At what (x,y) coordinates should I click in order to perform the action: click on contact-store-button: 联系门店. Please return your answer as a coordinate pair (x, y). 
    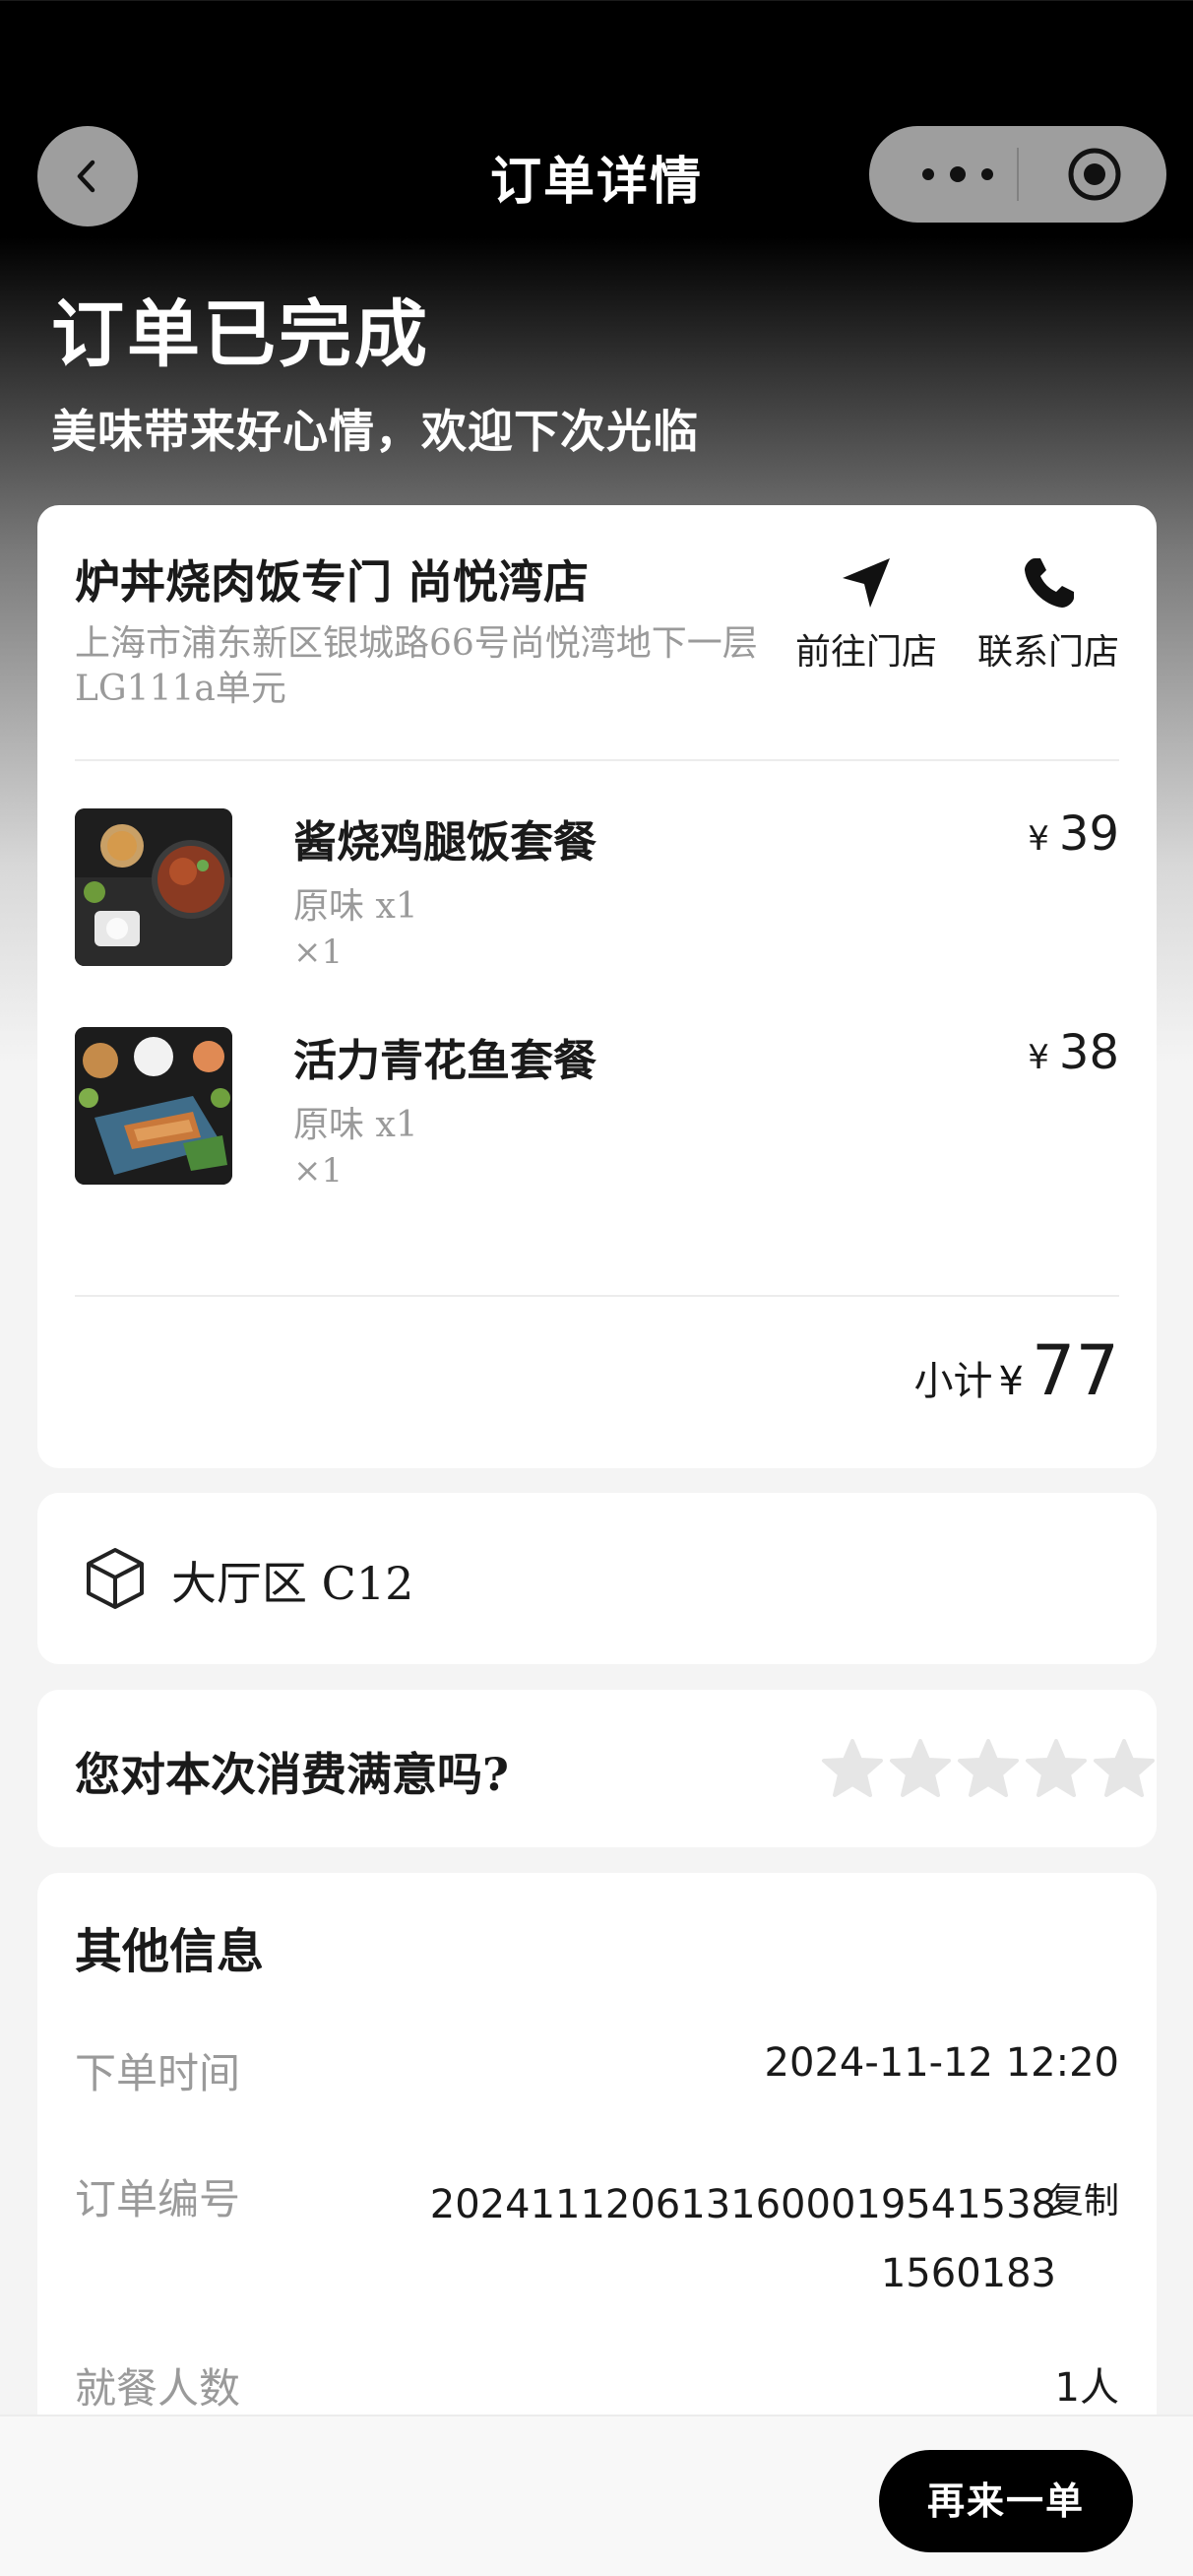
    Looking at the image, I should click on (1048, 613).